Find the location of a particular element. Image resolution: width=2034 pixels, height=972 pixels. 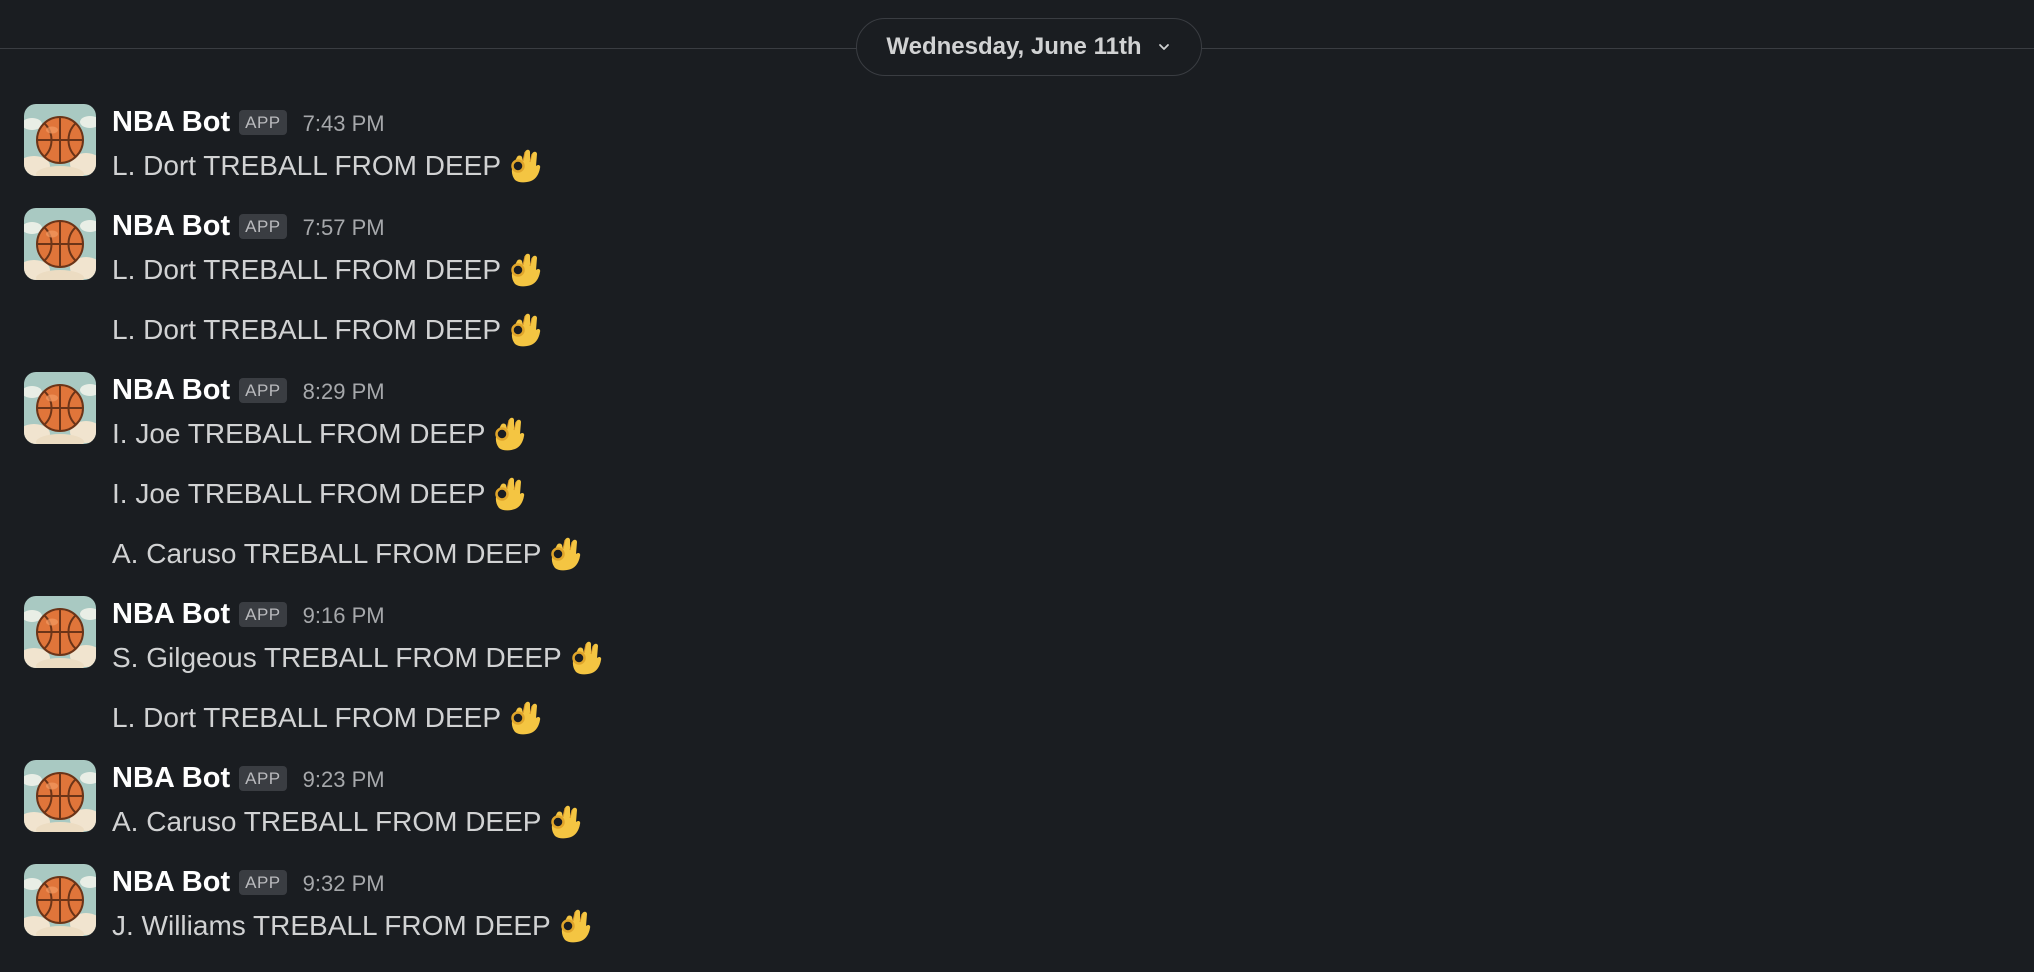

message-header: NBA Bot APP 9:23 PM is located at coordinates (248, 778).